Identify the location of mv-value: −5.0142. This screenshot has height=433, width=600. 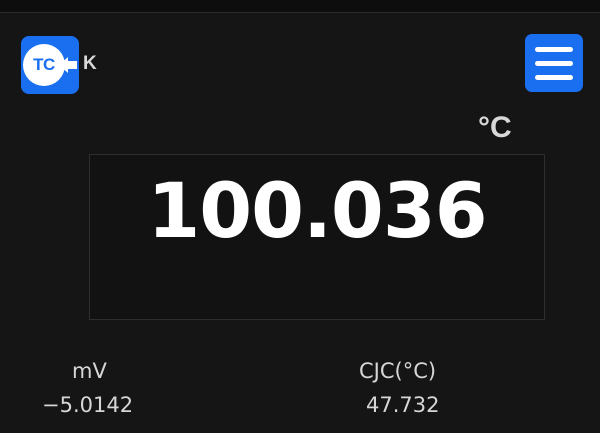
(88, 405).